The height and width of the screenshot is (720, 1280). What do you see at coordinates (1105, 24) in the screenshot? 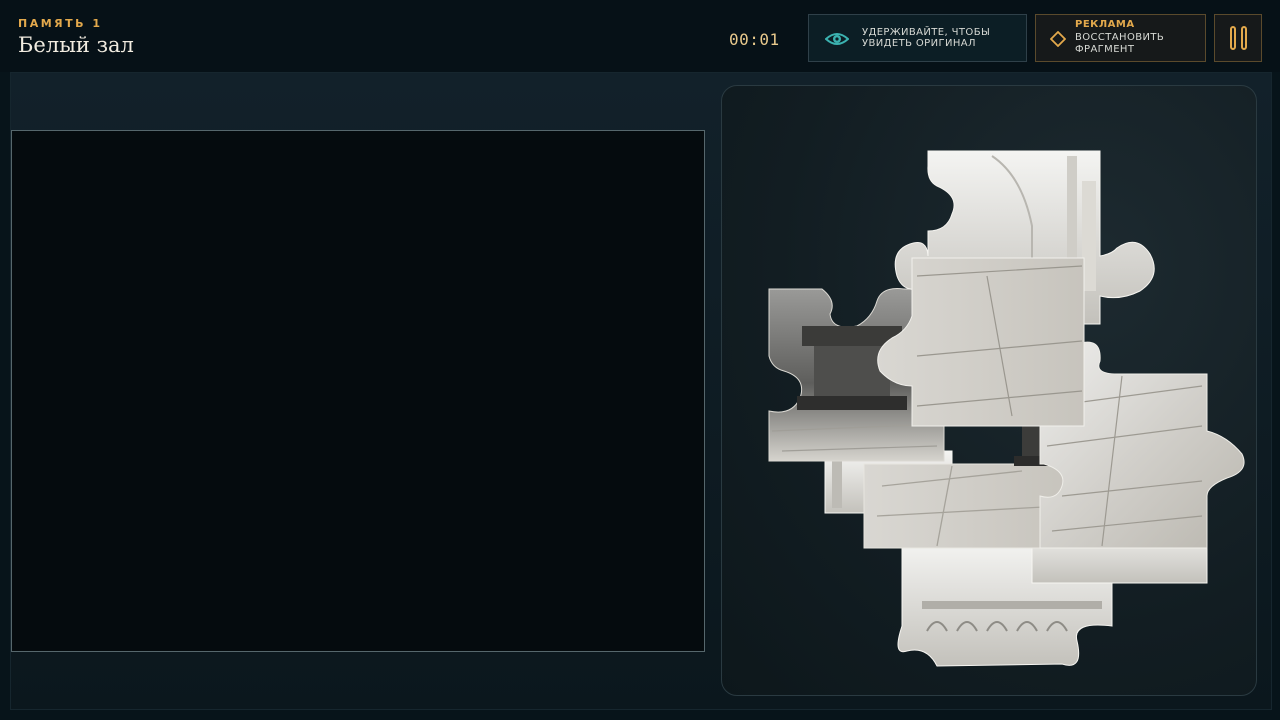
I see `ad-tag: РЕКЛАМА` at bounding box center [1105, 24].